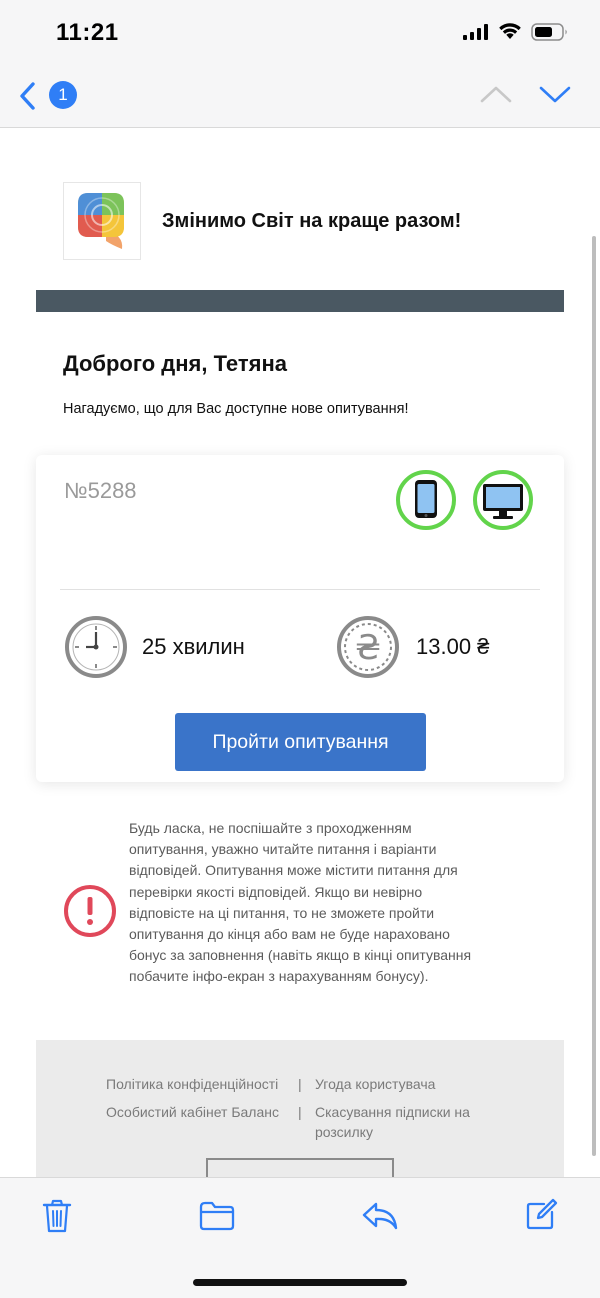 This screenshot has height=1298, width=600. I want to click on status-bar: 11:21, so click(300, 32).